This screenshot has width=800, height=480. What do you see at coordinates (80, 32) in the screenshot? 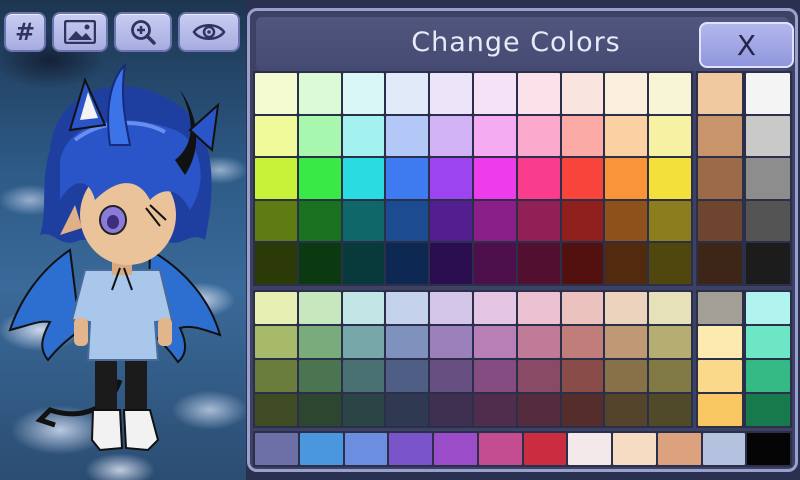
I see `background-image-button` at bounding box center [80, 32].